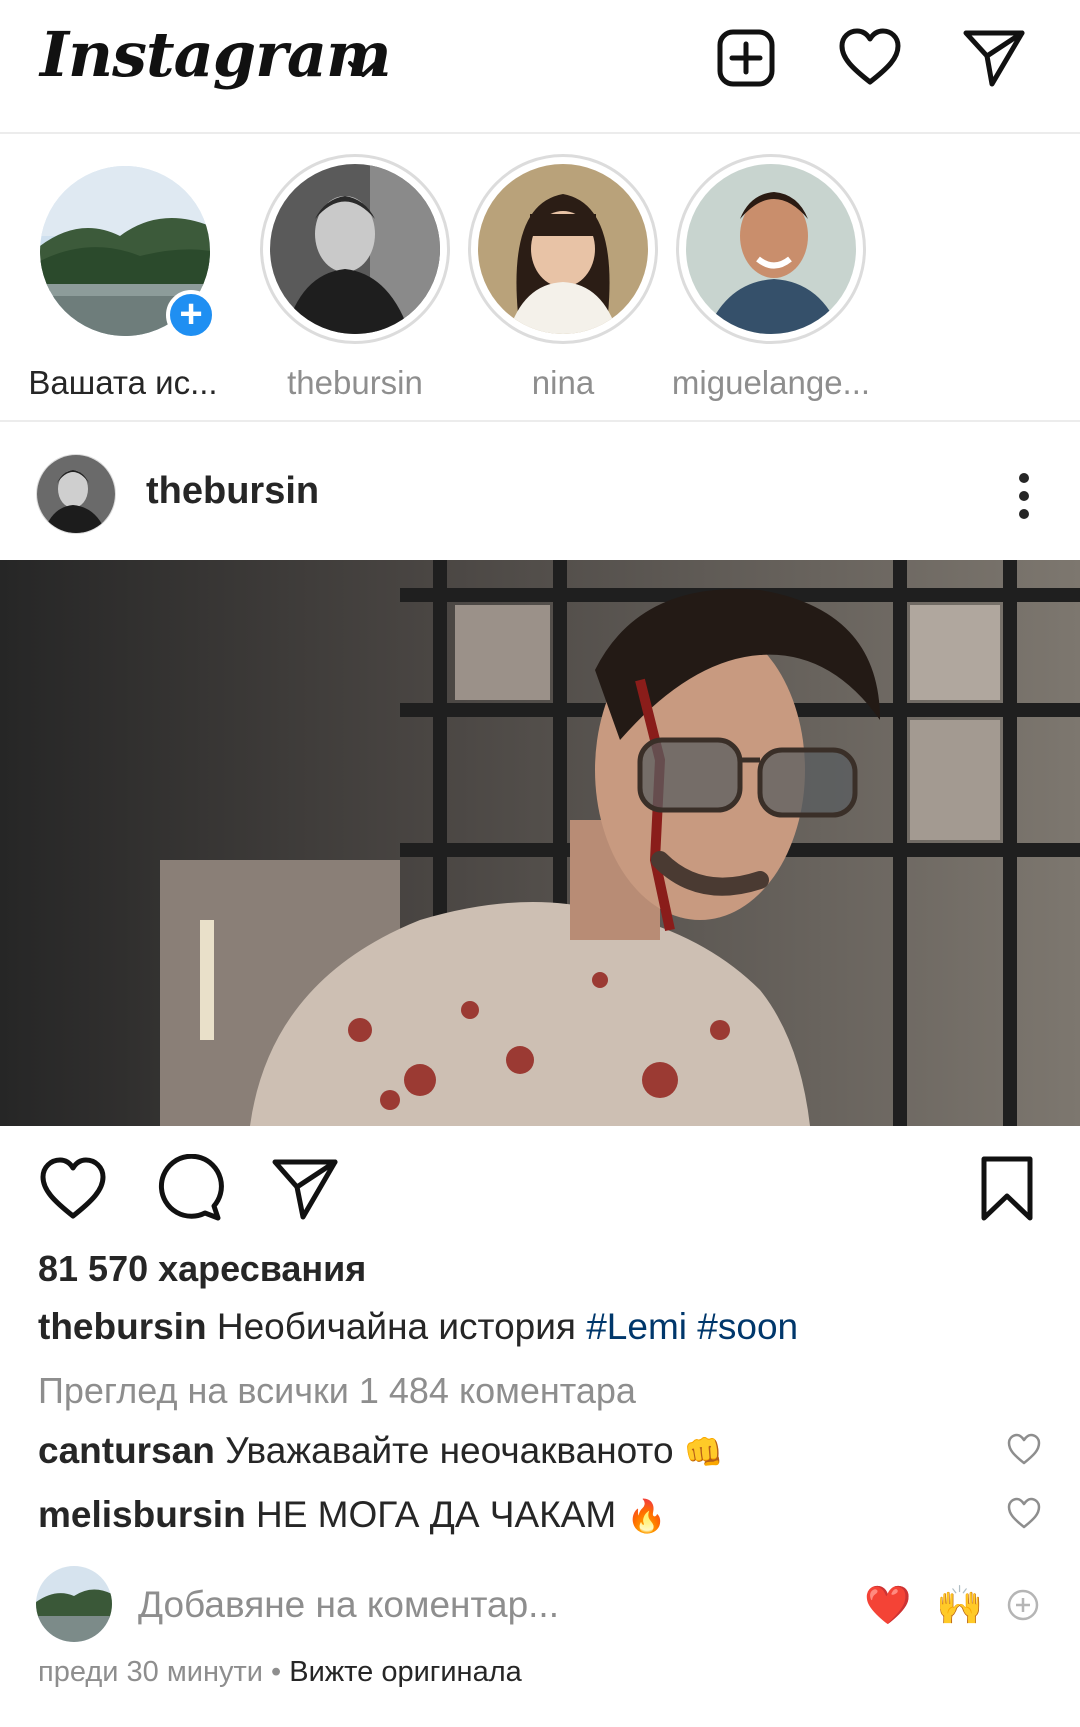 The image size is (1080, 1727). I want to click on add-comment-input, so click(486, 1605).